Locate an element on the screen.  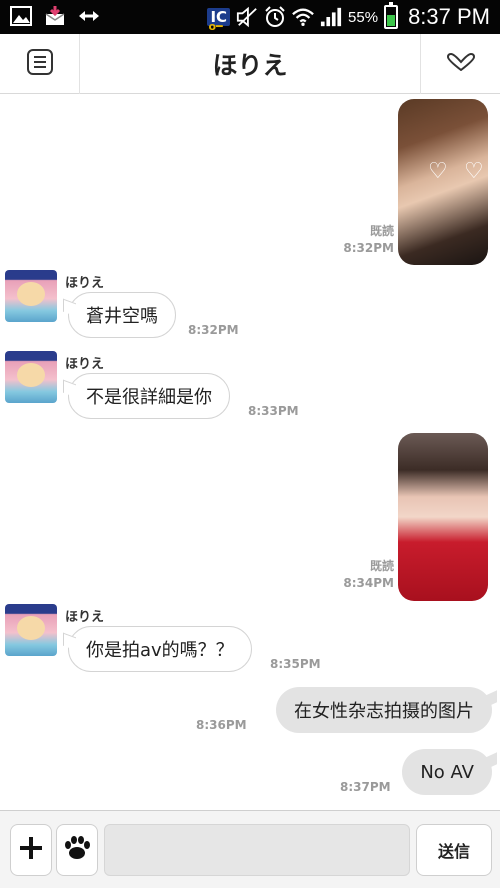
sticker-button is located at coordinates (77, 850).